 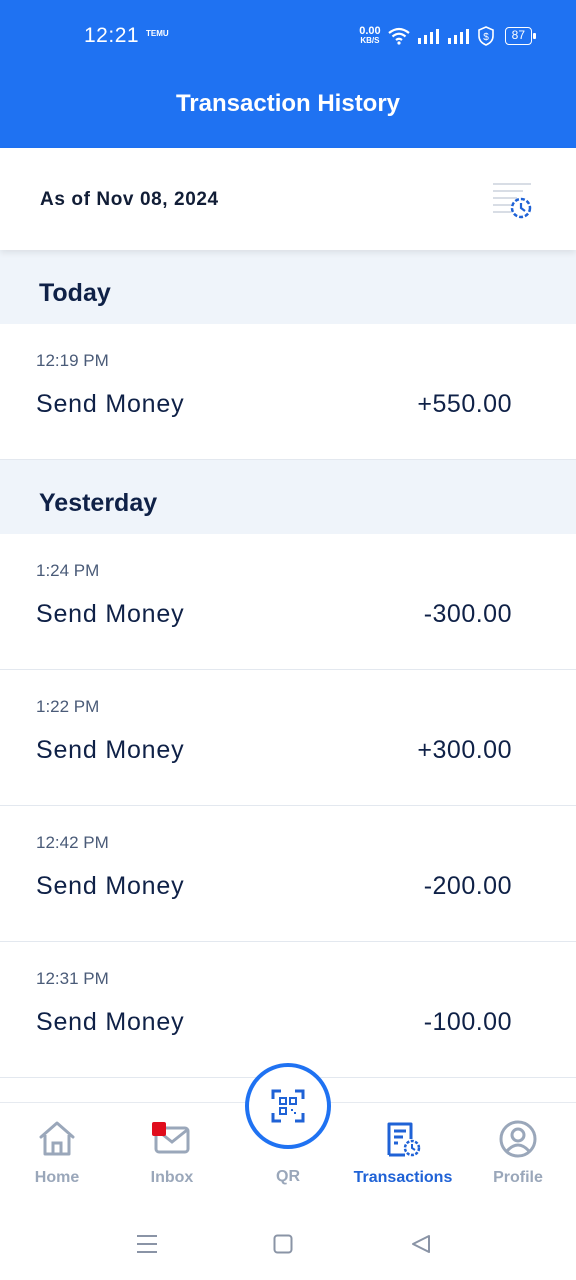 I want to click on nav-transactions: Transactions, so click(x=403, y=1153).